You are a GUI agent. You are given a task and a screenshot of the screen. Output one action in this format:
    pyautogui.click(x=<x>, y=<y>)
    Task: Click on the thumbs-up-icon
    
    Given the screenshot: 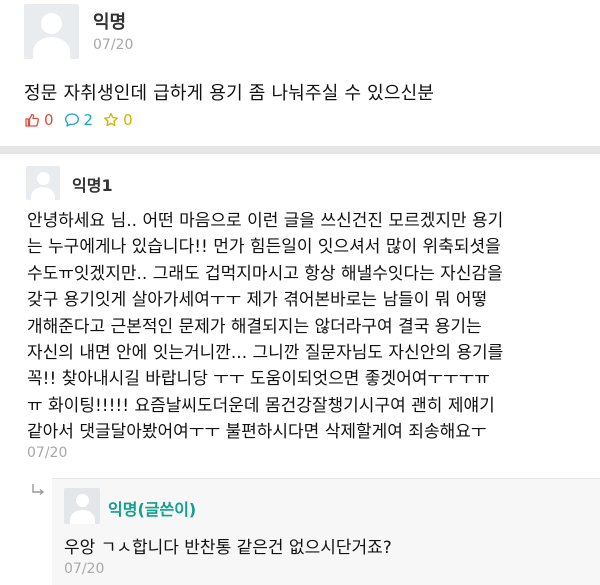 What is the action you would take?
    pyautogui.click(x=32, y=120)
    